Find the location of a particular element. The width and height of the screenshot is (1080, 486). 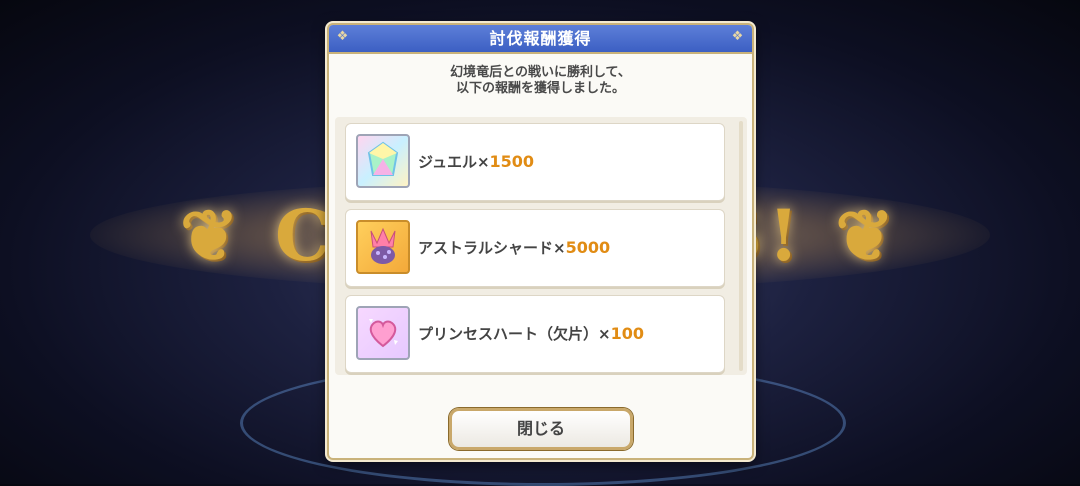

reward-item-jewel: ジュエル×1500 is located at coordinates (535, 162).